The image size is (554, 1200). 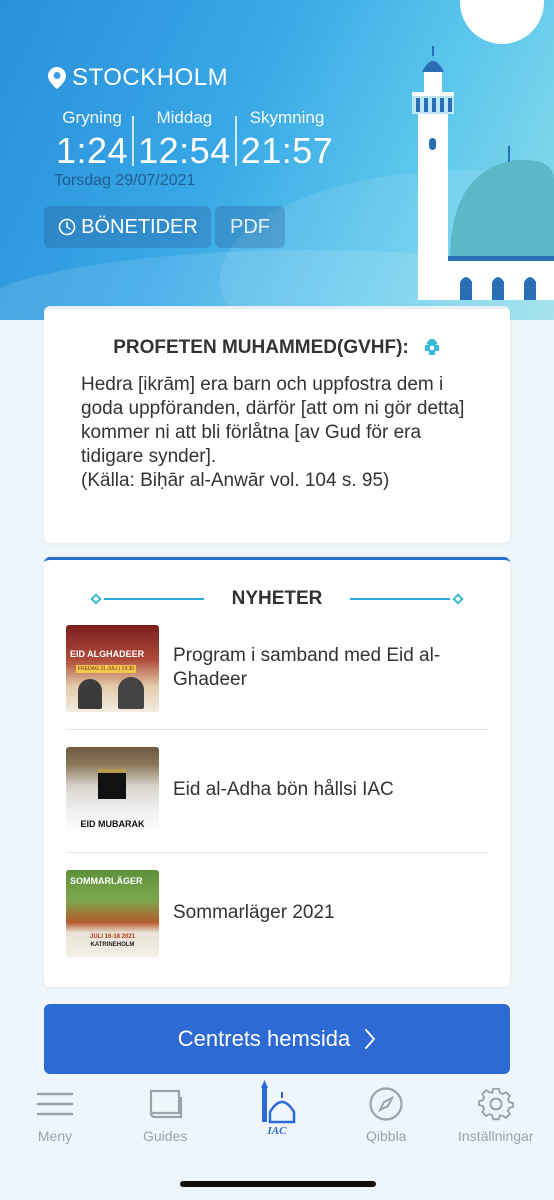 What do you see at coordinates (261, 347) in the screenshot?
I see `hadith-title: PROFETEN MUHAMMED(GVHF):` at bounding box center [261, 347].